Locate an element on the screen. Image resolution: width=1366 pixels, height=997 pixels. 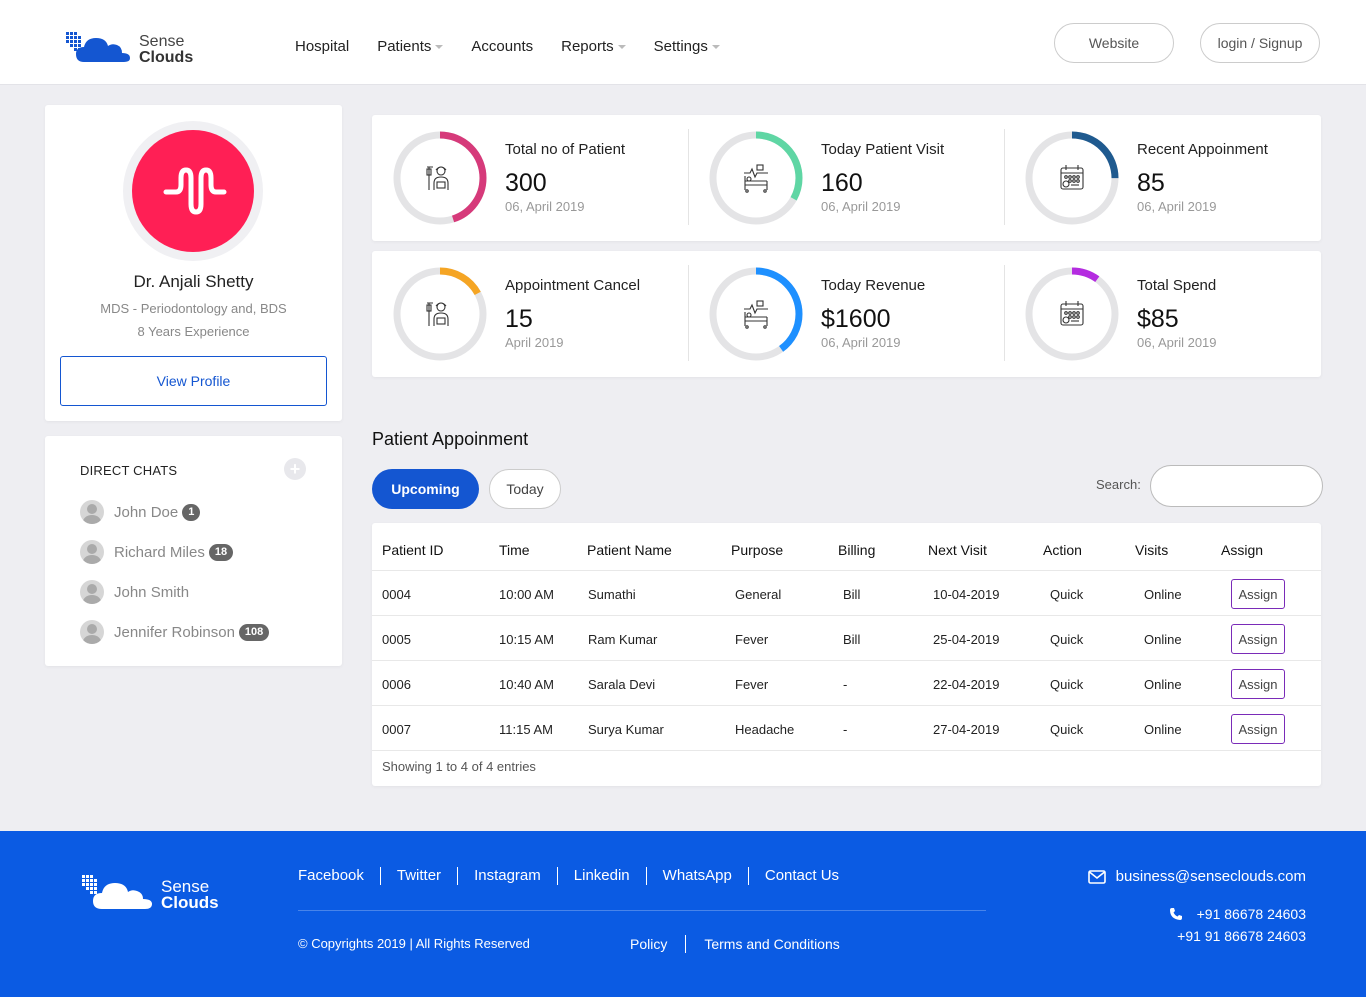
cell-purpose: Fever is located at coordinates (752, 639).